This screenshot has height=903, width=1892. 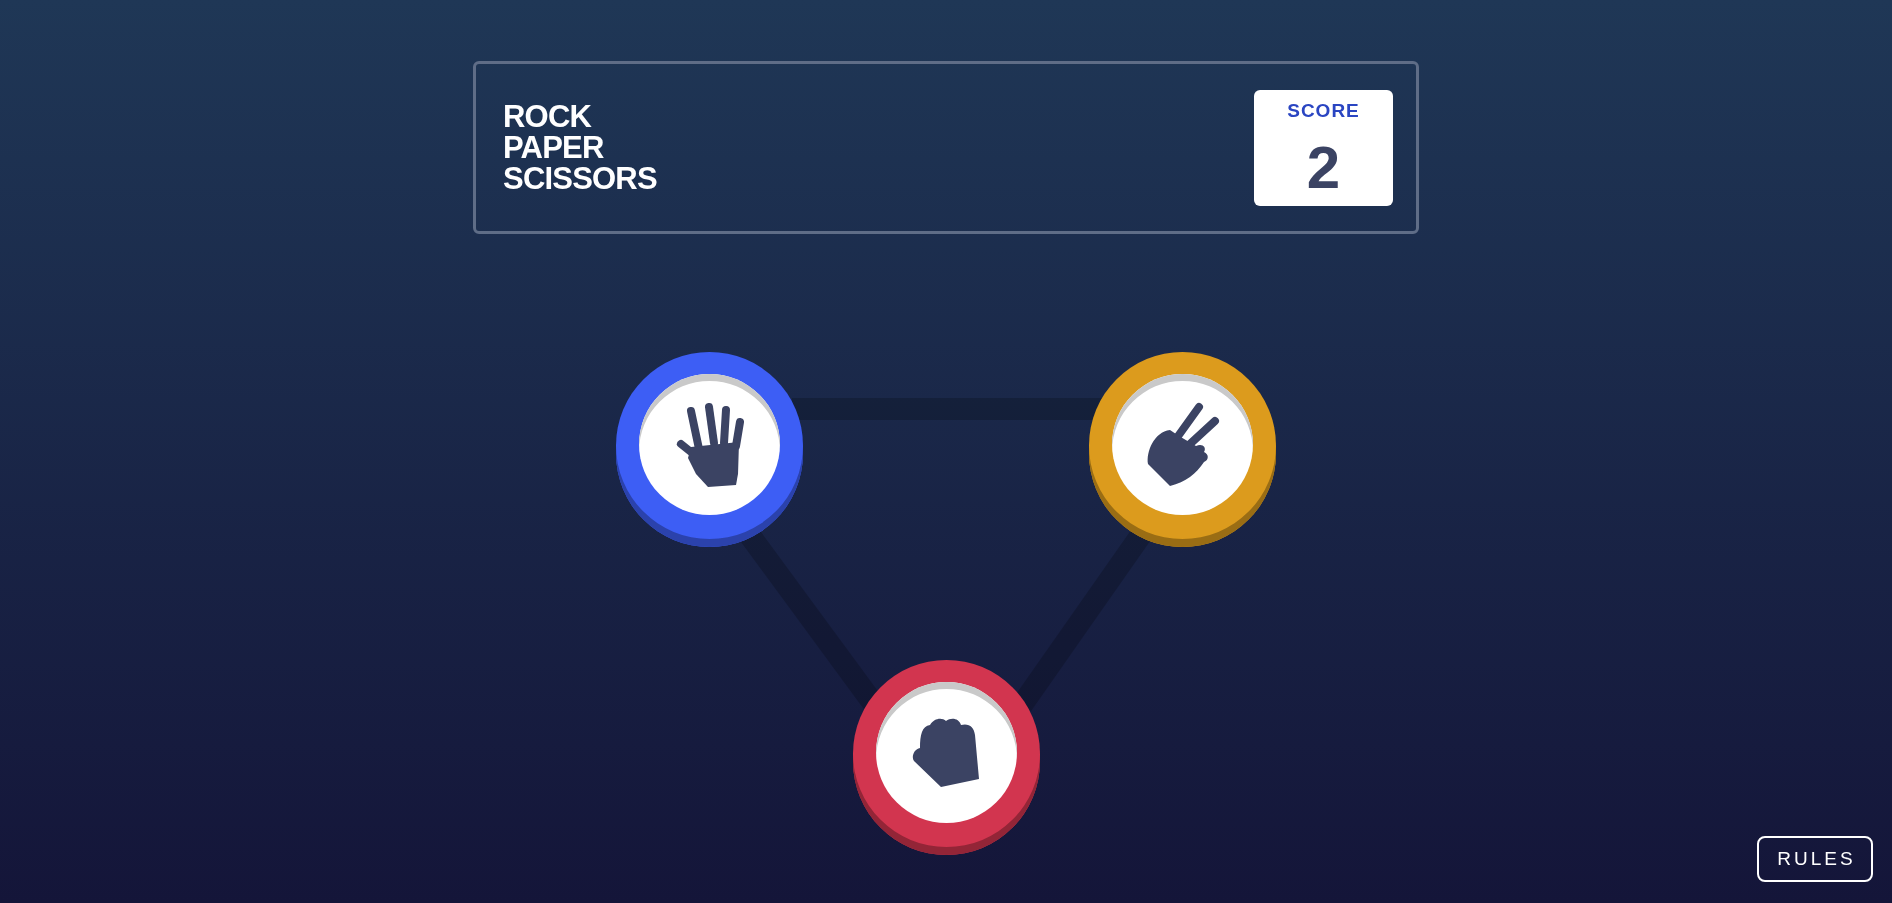 What do you see at coordinates (709, 444) in the screenshot?
I see `open-hand-icon` at bounding box center [709, 444].